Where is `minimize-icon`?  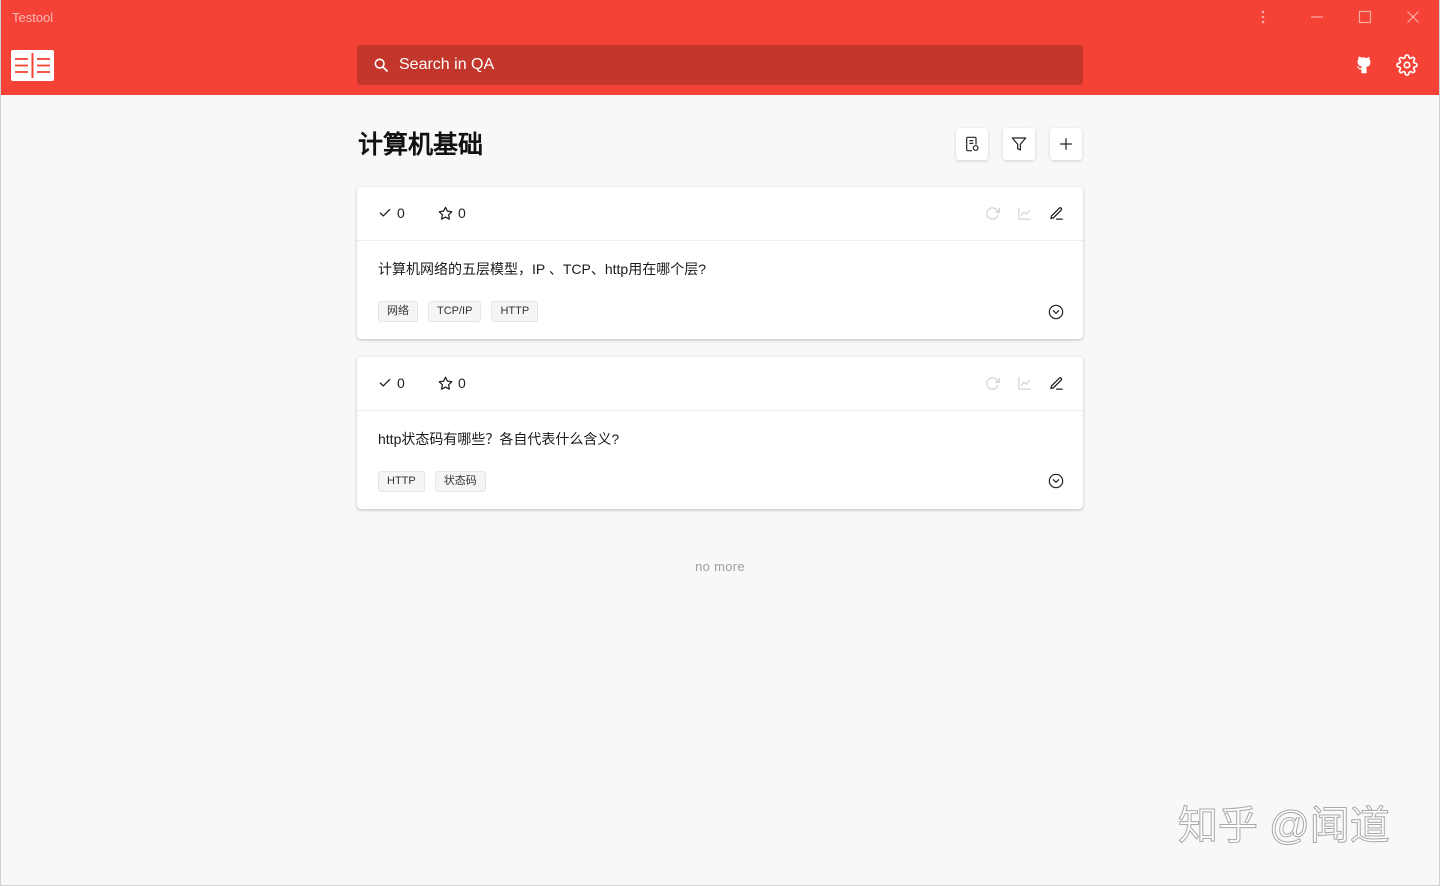
minimize-icon is located at coordinates (1317, 17).